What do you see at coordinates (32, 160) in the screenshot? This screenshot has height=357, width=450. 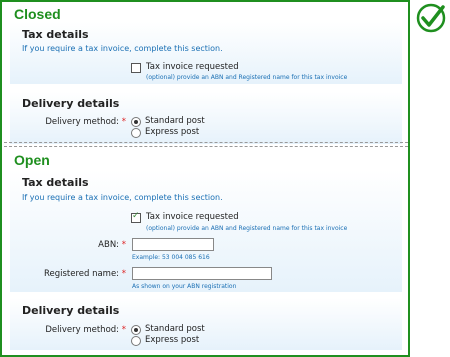 I see `open-section-title: Open` at bounding box center [32, 160].